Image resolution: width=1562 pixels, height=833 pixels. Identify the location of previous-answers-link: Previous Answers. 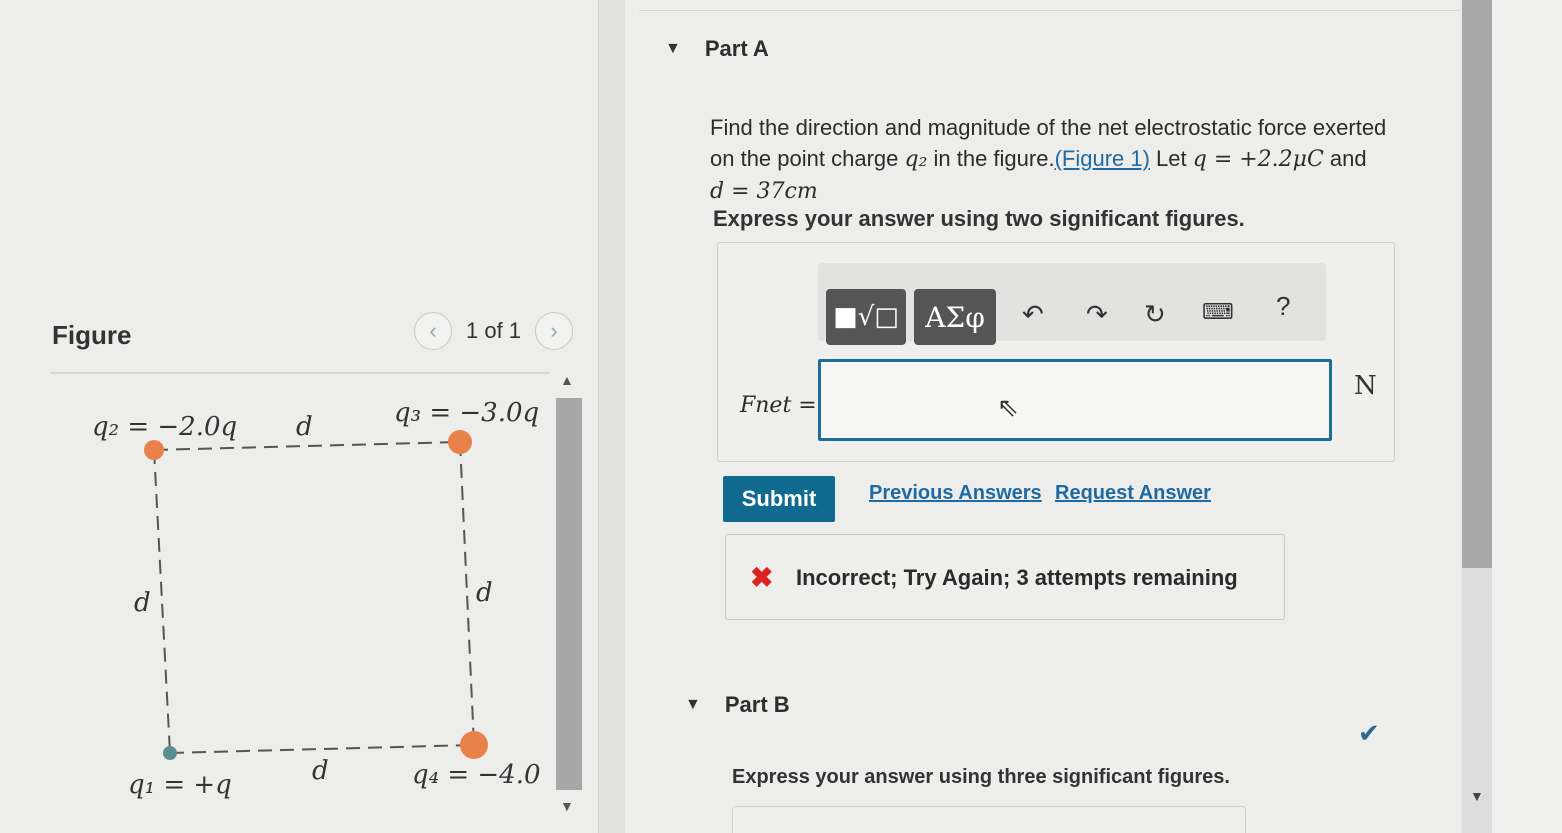
(955, 493).